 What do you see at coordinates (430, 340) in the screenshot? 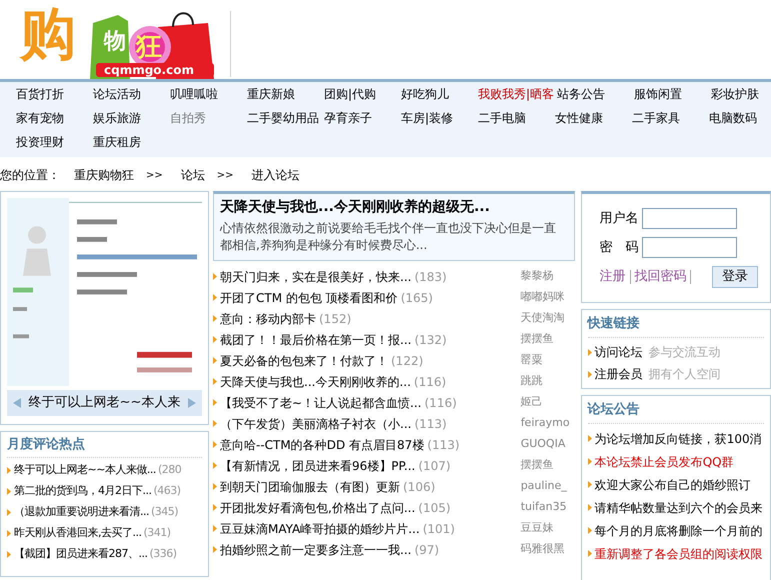
I see `reply-count: (132)` at bounding box center [430, 340].